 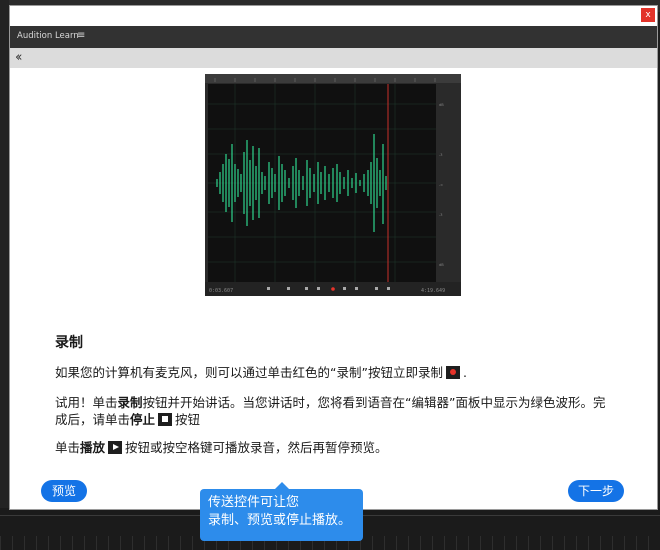 What do you see at coordinates (93, 447) in the screenshot?
I see `p3-play-label: 播放` at bounding box center [93, 447].